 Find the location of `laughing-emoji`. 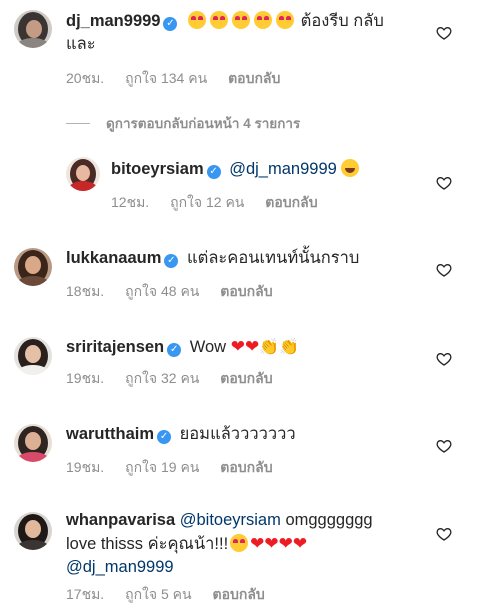

laughing-emoji is located at coordinates (350, 168).